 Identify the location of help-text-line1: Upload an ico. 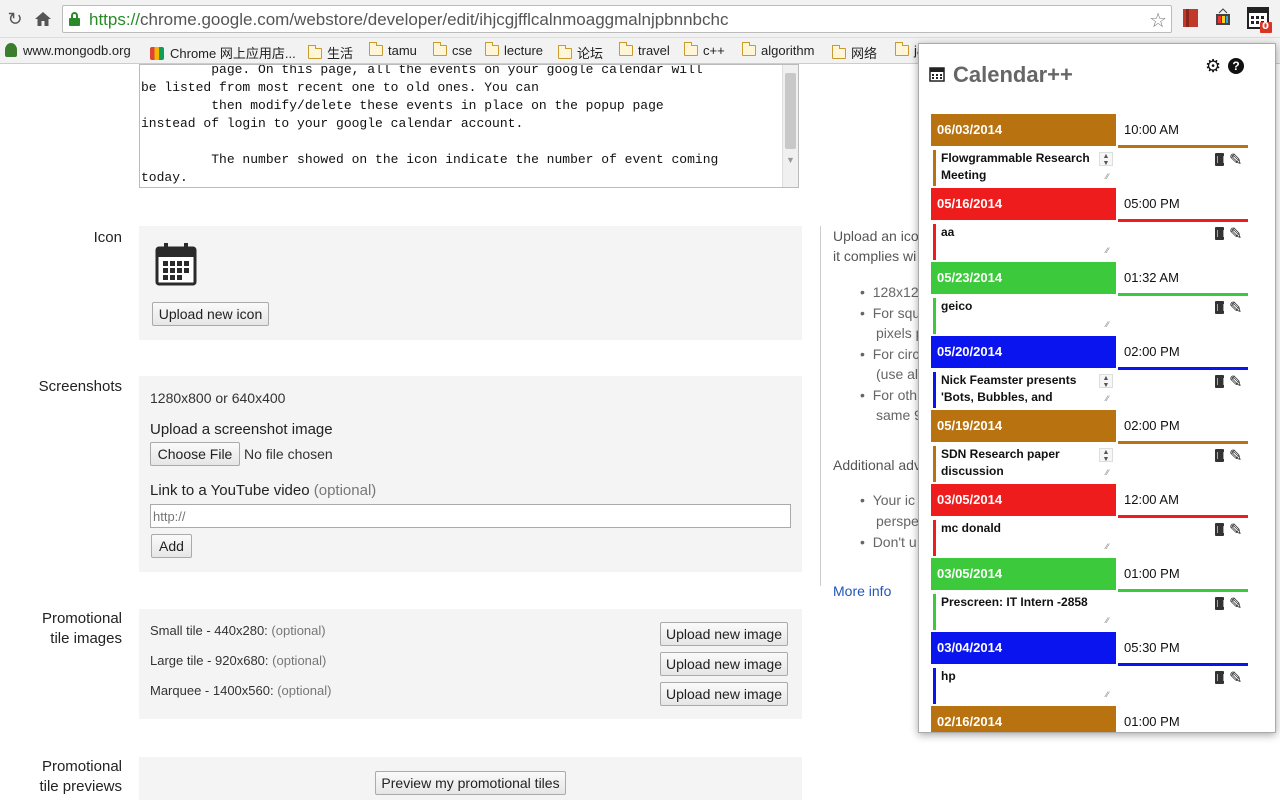
(876, 236).